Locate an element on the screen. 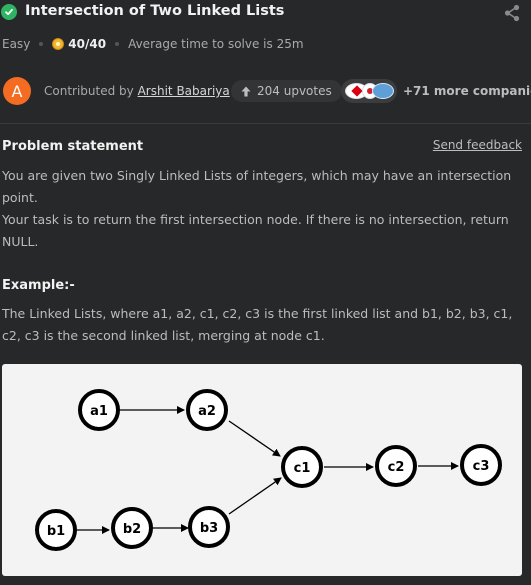  node-c1: c1 is located at coordinates (302, 467).